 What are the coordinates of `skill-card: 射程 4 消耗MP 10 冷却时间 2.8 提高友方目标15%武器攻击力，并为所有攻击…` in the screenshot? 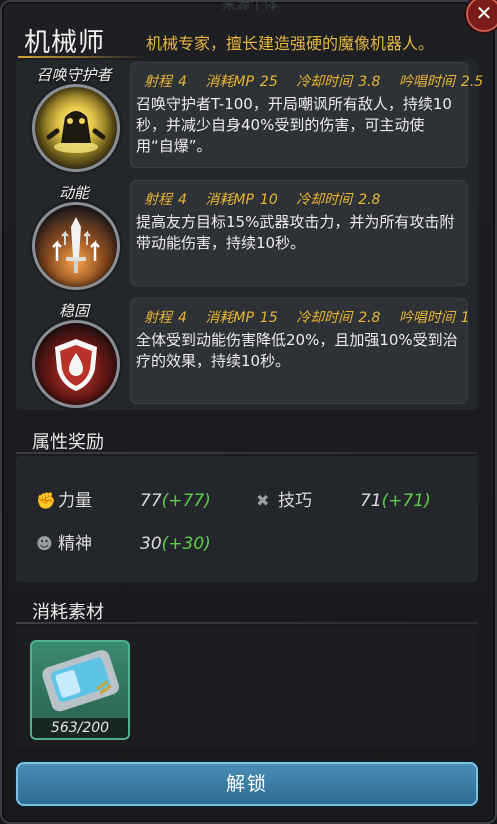 It's located at (299, 233).